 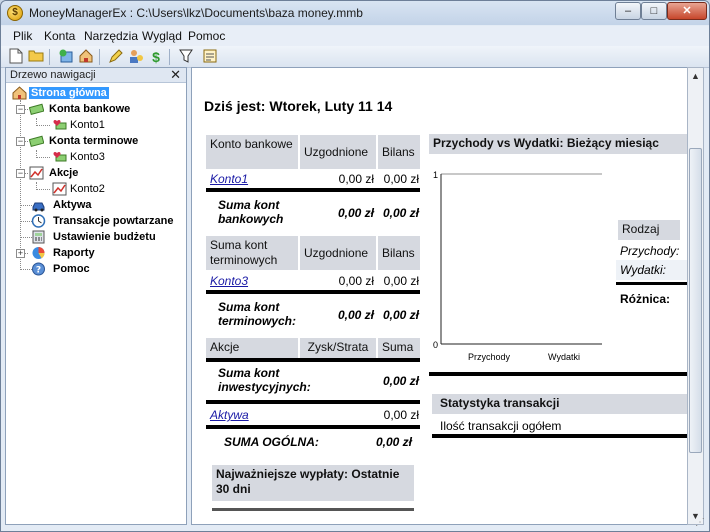 I want to click on open-folder-icon, so click(x=36, y=57).